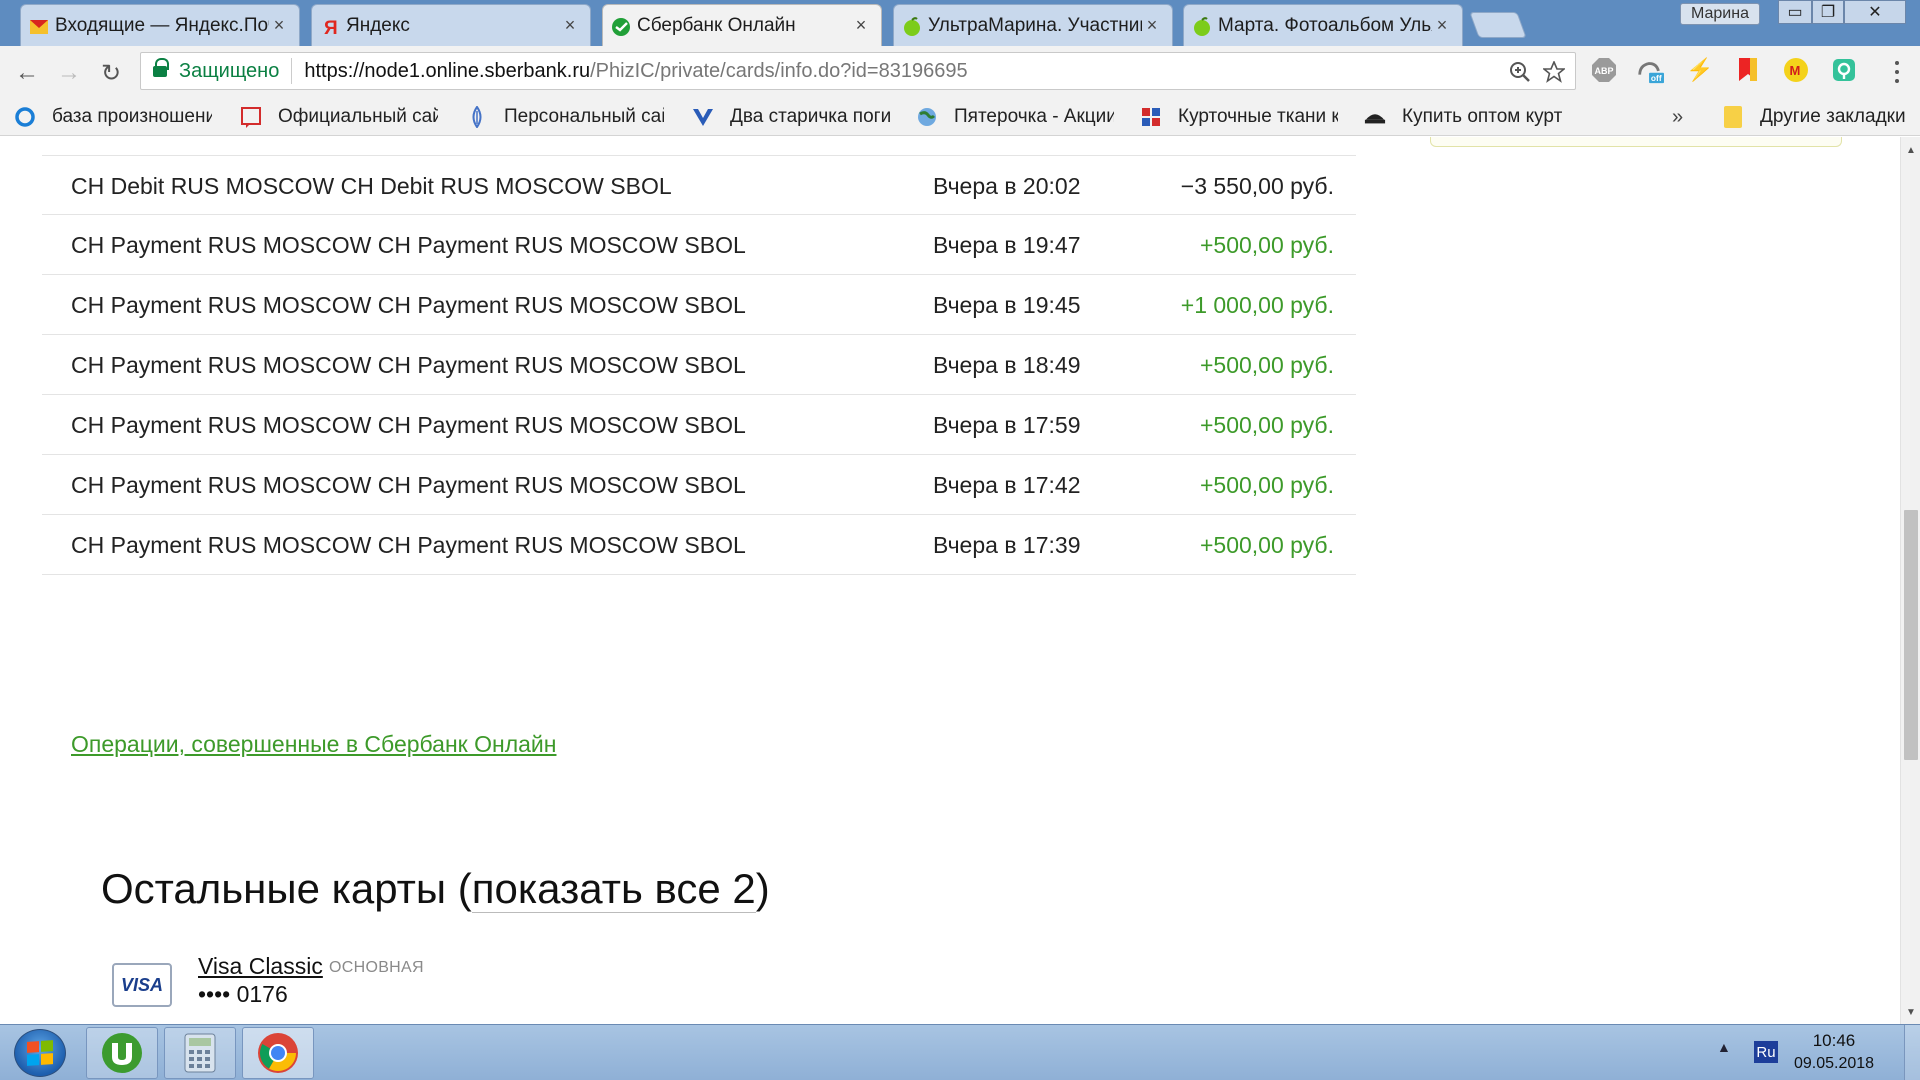 The width and height of the screenshot is (1920, 1080). What do you see at coordinates (229, 70) in the screenshot?
I see `secure-label: Защищено` at bounding box center [229, 70].